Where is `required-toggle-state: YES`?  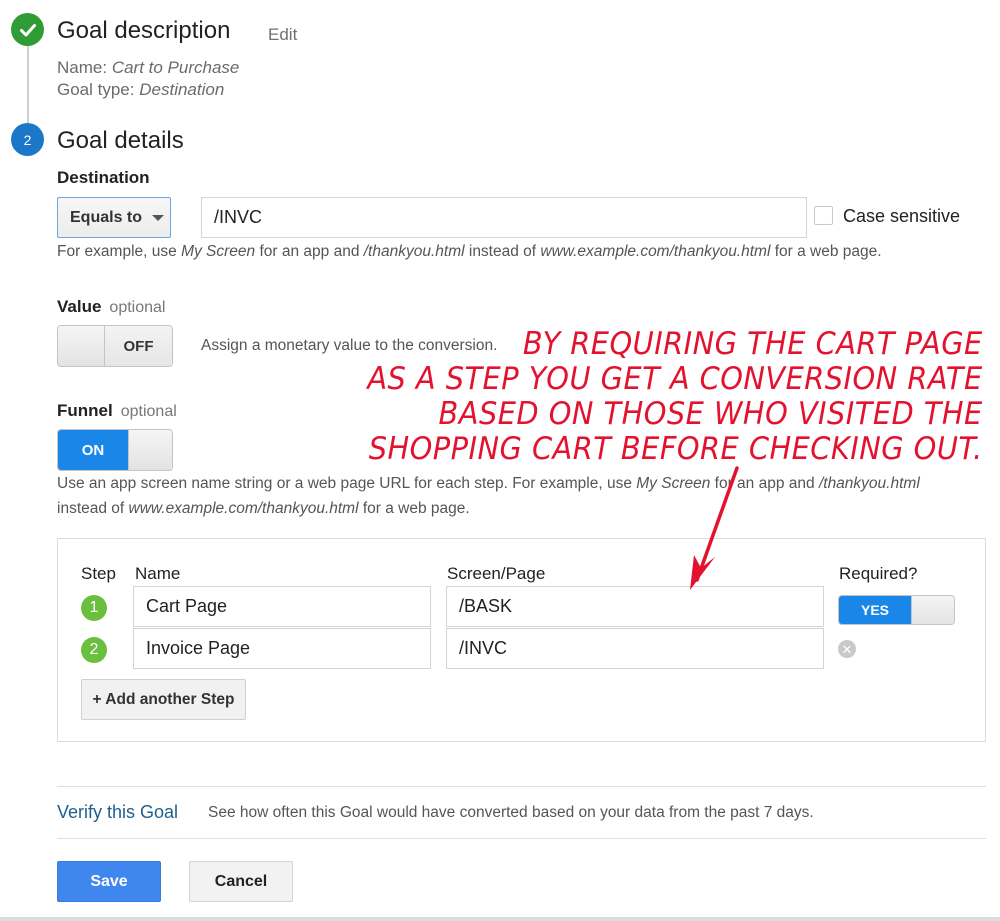
required-toggle-state: YES is located at coordinates (875, 610).